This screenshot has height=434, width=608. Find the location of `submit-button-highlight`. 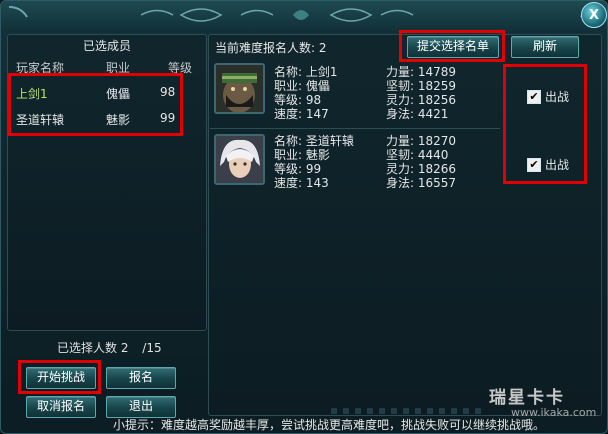

submit-button-highlight is located at coordinates (452, 46).